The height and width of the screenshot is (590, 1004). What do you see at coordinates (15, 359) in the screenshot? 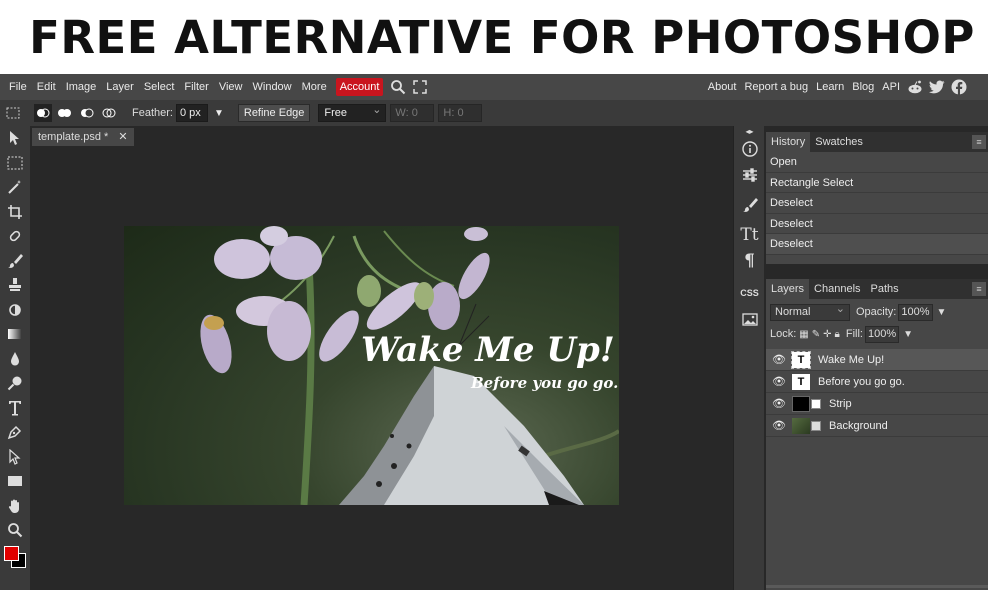
I see `blur-tool-icon` at bounding box center [15, 359].